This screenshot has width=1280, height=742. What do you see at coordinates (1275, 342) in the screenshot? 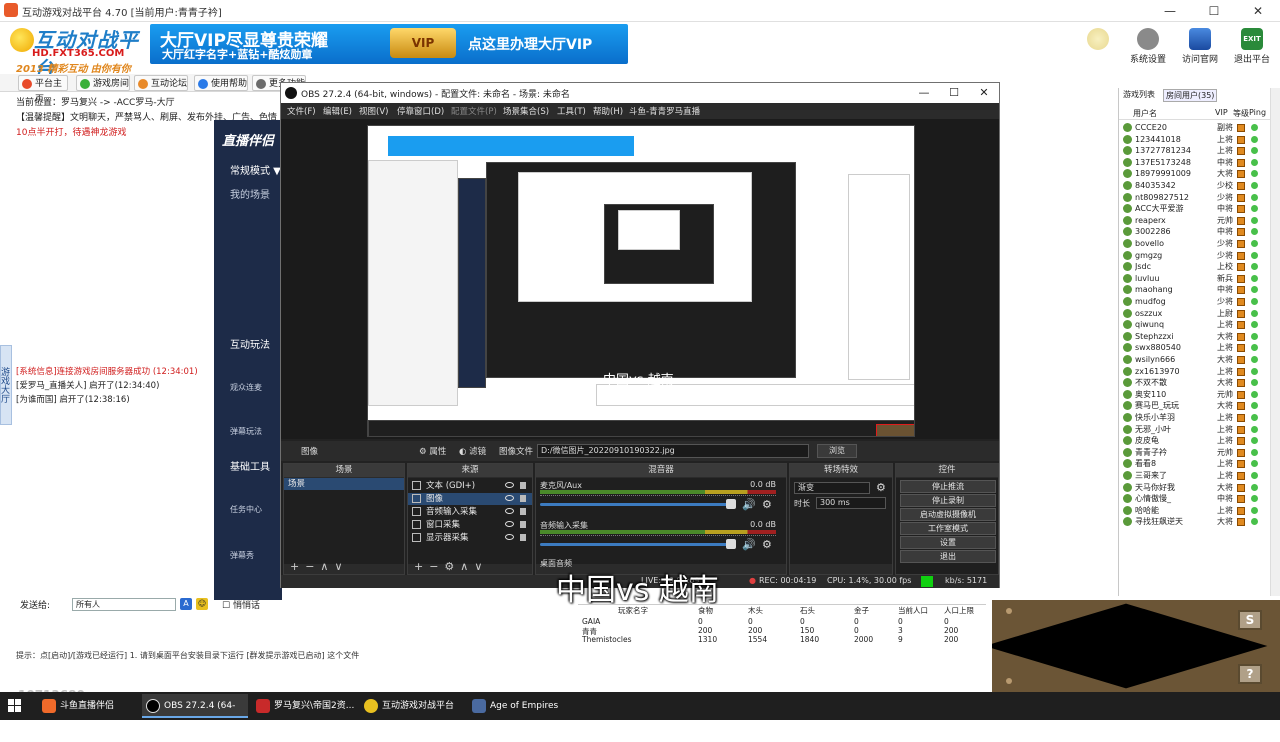
I see `user-list-scrollbar` at bounding box center [1275, 342].